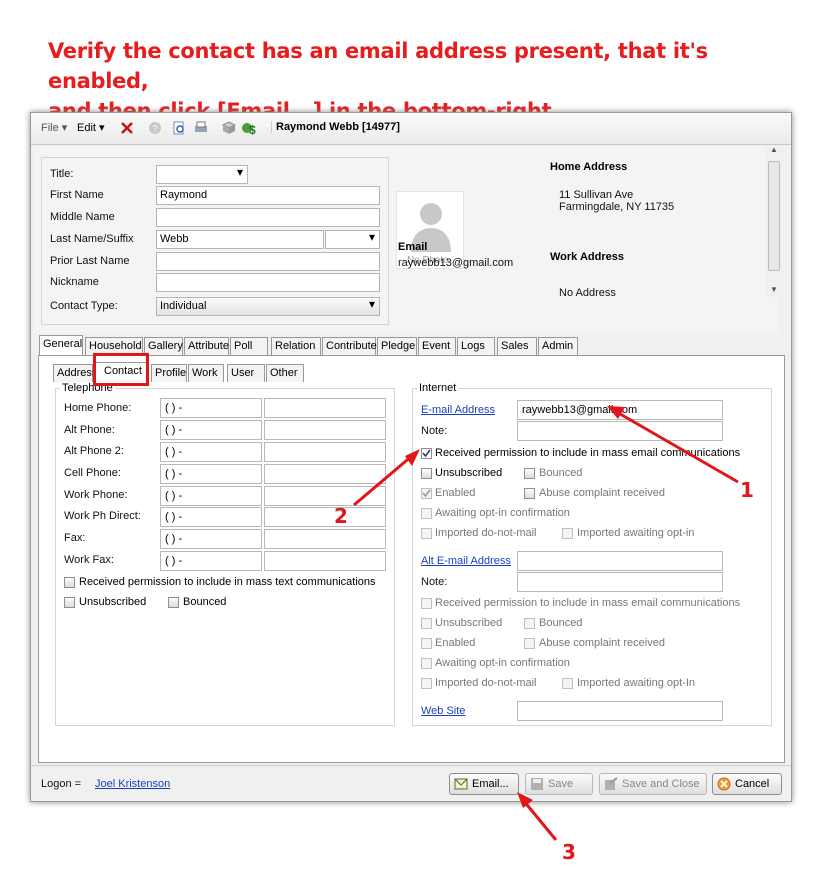 Image resolution: width=820 pixels, height=882 pixels. Describe the element at coordinates (341, 516) in the screenshot. I see `annotation-number-2: 2` at that location.